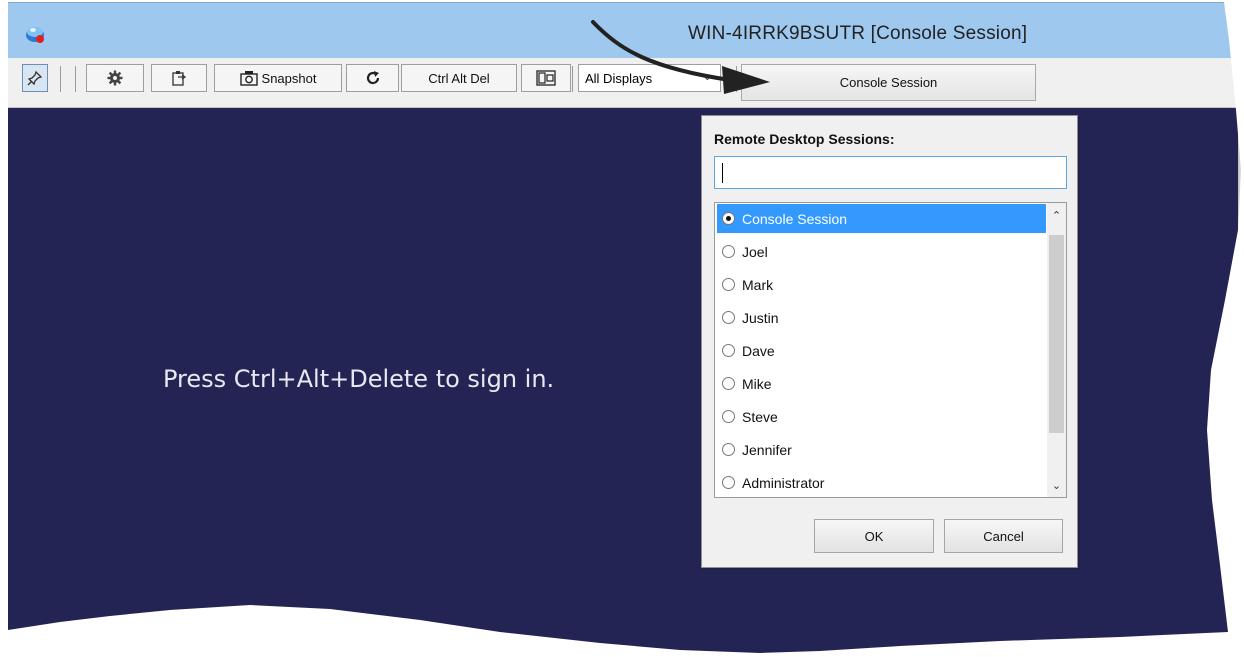 The width and height of the screenshot is (1244, 657). Describe the element at coordinates (248, 78) in the screenshot. I see `camera-icon` at that location.